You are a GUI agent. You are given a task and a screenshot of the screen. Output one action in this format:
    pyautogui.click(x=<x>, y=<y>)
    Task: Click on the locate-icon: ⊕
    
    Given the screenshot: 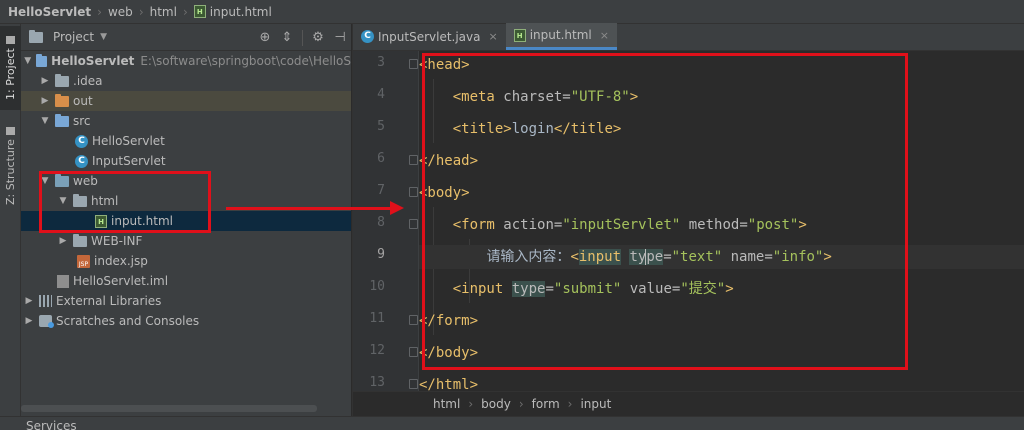 What is the action you would take?
    pyautogui.click(x=265, y=37)
    